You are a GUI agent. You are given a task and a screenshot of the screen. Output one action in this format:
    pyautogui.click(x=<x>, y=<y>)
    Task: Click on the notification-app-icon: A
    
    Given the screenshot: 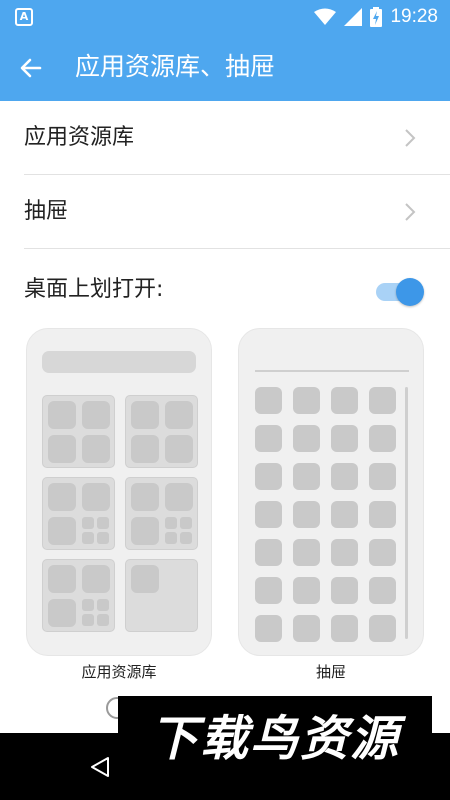 What is the action you would take?
    pyautogui.click(x=24, y=17)
    